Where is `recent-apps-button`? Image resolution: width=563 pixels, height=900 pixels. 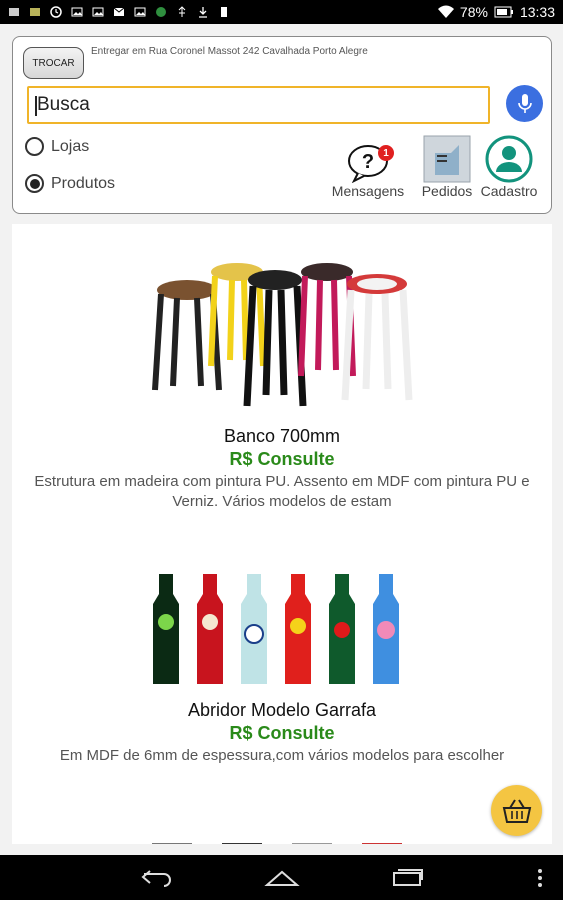 recent-apps-button is located at coordinates (407, 878).